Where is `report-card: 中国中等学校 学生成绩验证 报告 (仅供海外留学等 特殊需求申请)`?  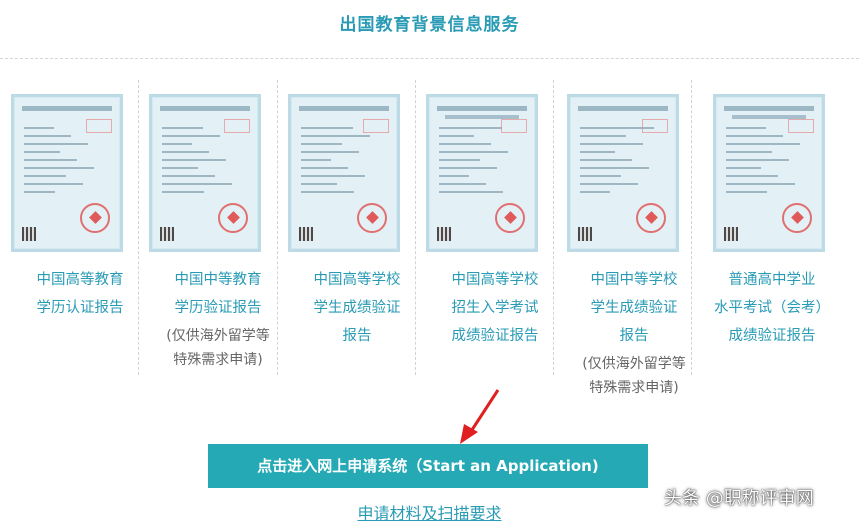 report-card: 中国中等学校 学生成绩验证 报告 (仅供海外留学等 特殊需求申请) is located at coordinates (634, 240).